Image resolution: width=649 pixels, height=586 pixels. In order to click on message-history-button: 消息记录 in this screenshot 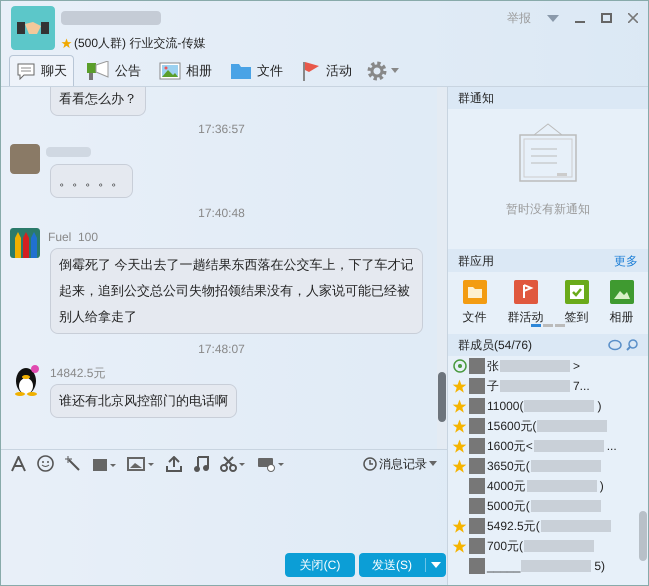, I will do `click(400, 463)`.